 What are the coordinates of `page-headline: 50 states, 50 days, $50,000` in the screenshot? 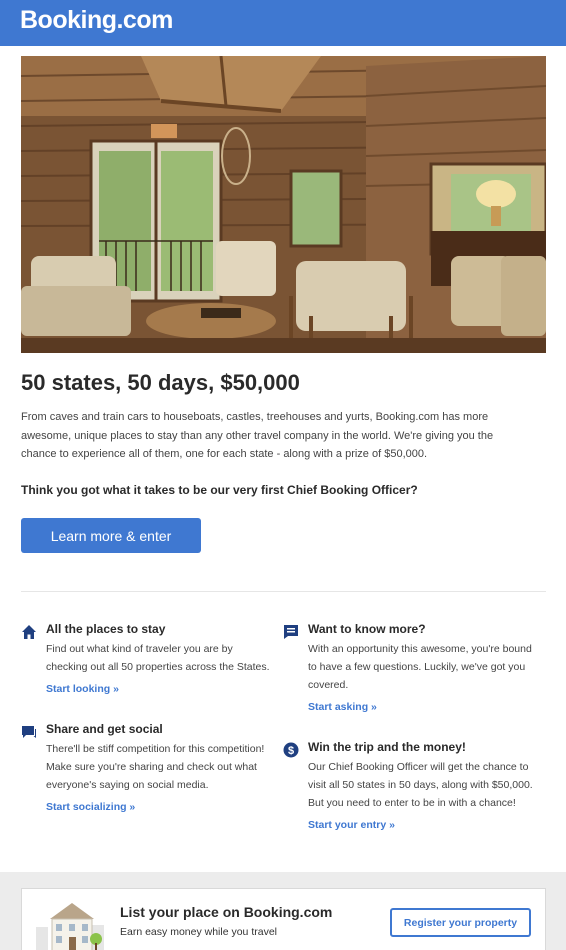 It's located at (160, 382).